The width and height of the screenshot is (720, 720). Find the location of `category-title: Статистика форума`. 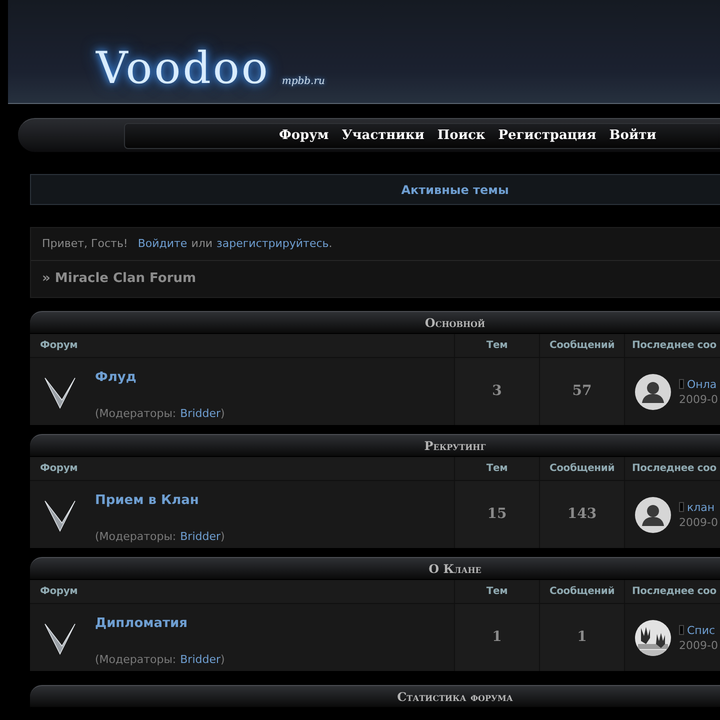

category-title: Статистика форума is located at coordinates (455, 697).